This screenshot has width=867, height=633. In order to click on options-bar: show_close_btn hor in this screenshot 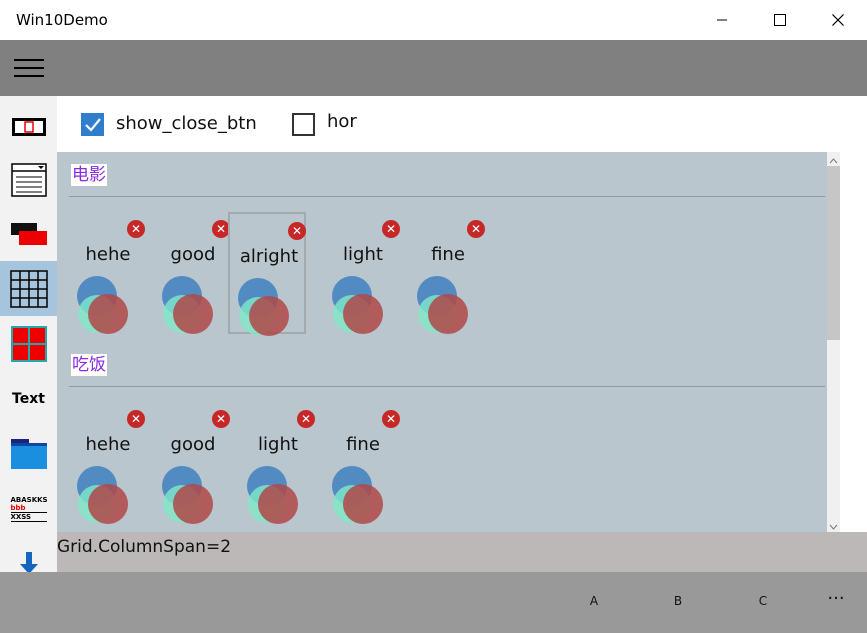, I will do `click(462, 124)`.